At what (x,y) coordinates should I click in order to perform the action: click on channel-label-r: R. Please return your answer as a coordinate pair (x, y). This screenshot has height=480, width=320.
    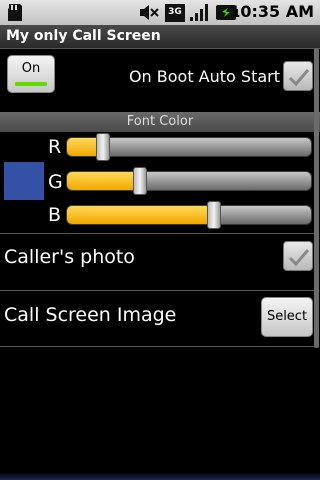
    Looking at the image, I should click on (55, 147).